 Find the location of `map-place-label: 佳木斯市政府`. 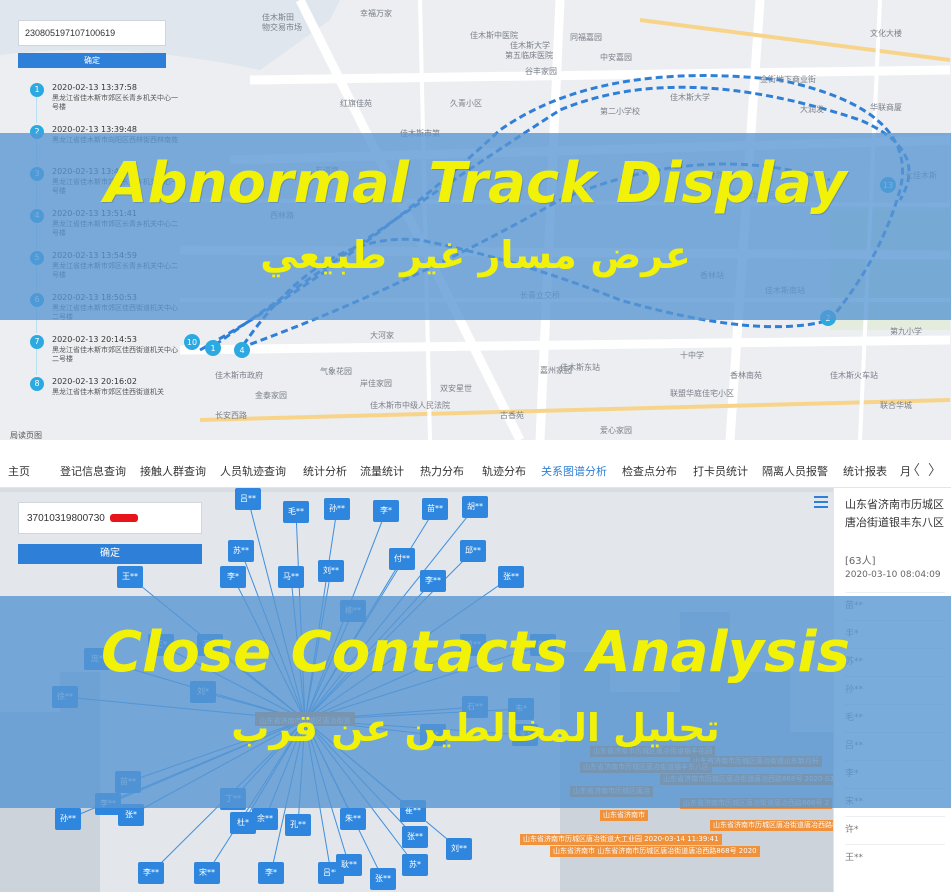

map-place-label: 佳木斯市政府 is located at coordinates (239, 375).